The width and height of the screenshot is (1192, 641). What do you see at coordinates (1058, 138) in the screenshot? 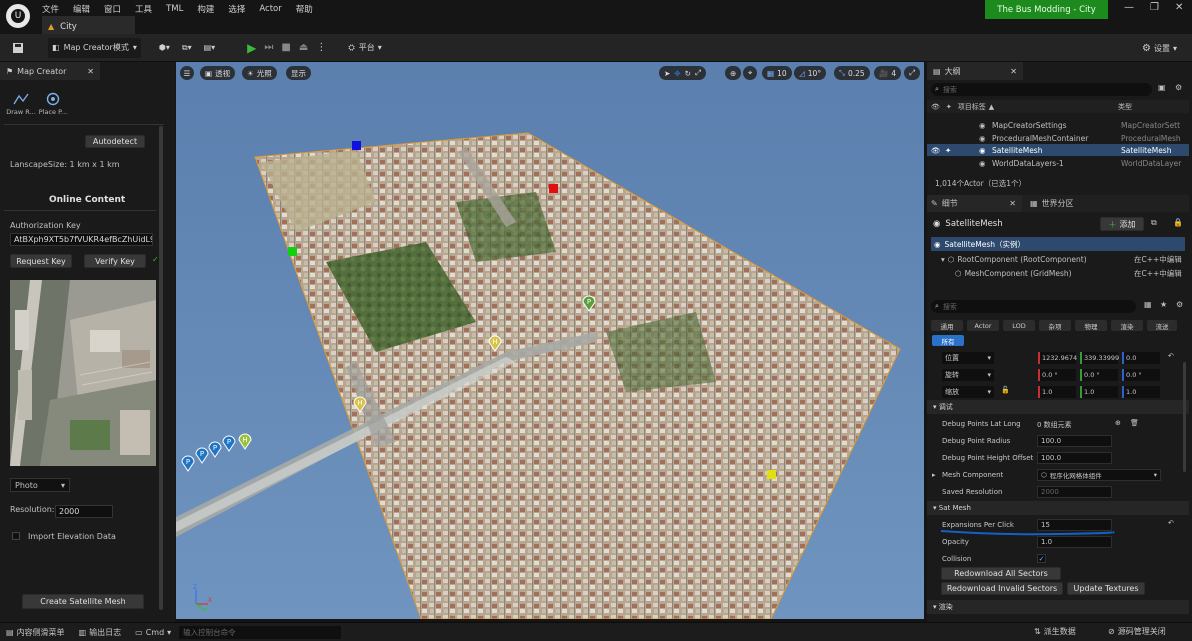
I see `outliner-row: ◉ ProceduralMeshContainer ProceduralMesh` at bounding box center [1058, 138].